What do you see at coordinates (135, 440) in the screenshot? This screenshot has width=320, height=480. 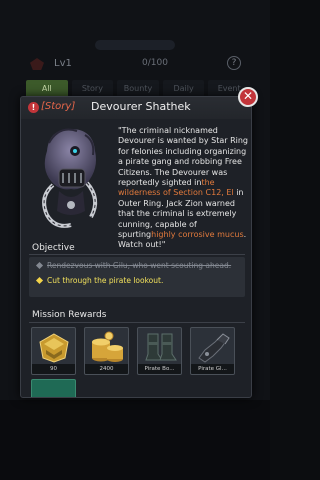 I see `bottom-shade` at bounding box center [135, 440].